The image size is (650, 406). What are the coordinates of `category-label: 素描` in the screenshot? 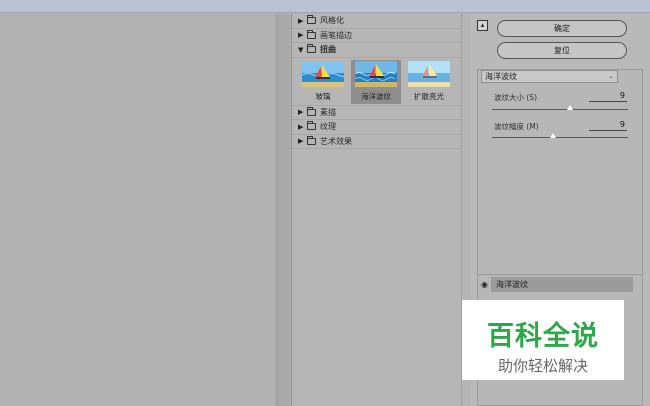 It's located at (328, 112).